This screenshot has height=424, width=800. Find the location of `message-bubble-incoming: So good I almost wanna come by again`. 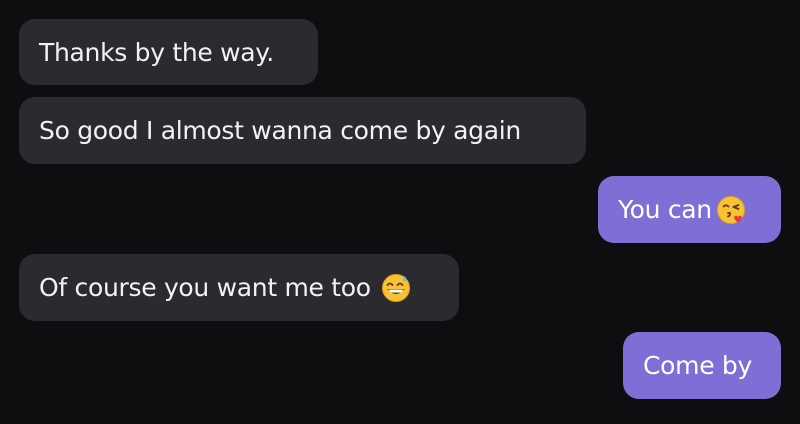

message-bubble-incoming: So good I almost wanna come by again is located at coordinates (302, 130).